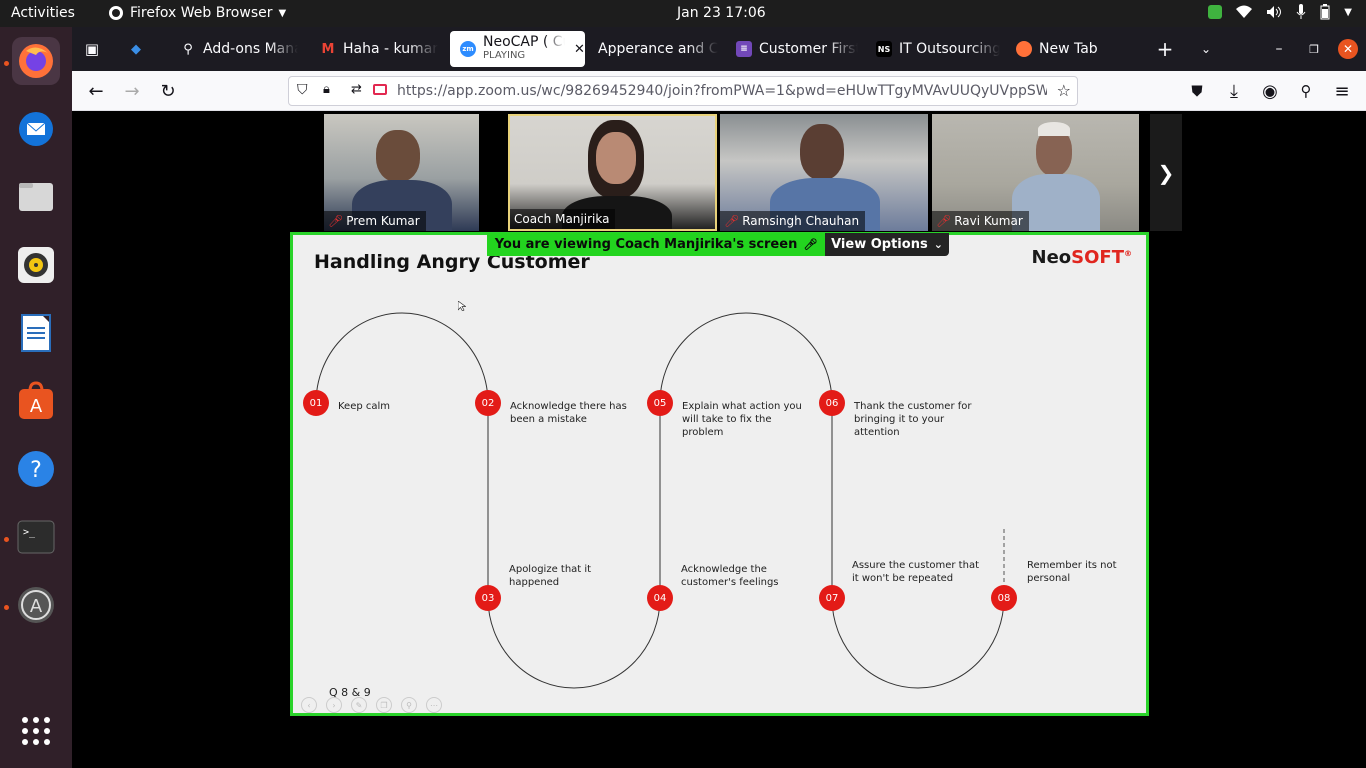 This screenshot has height=768, width=1366. Describe the element at coordinates (282, 13) in the screenshot. I see `chevron-down-icon: ▼` at that location.